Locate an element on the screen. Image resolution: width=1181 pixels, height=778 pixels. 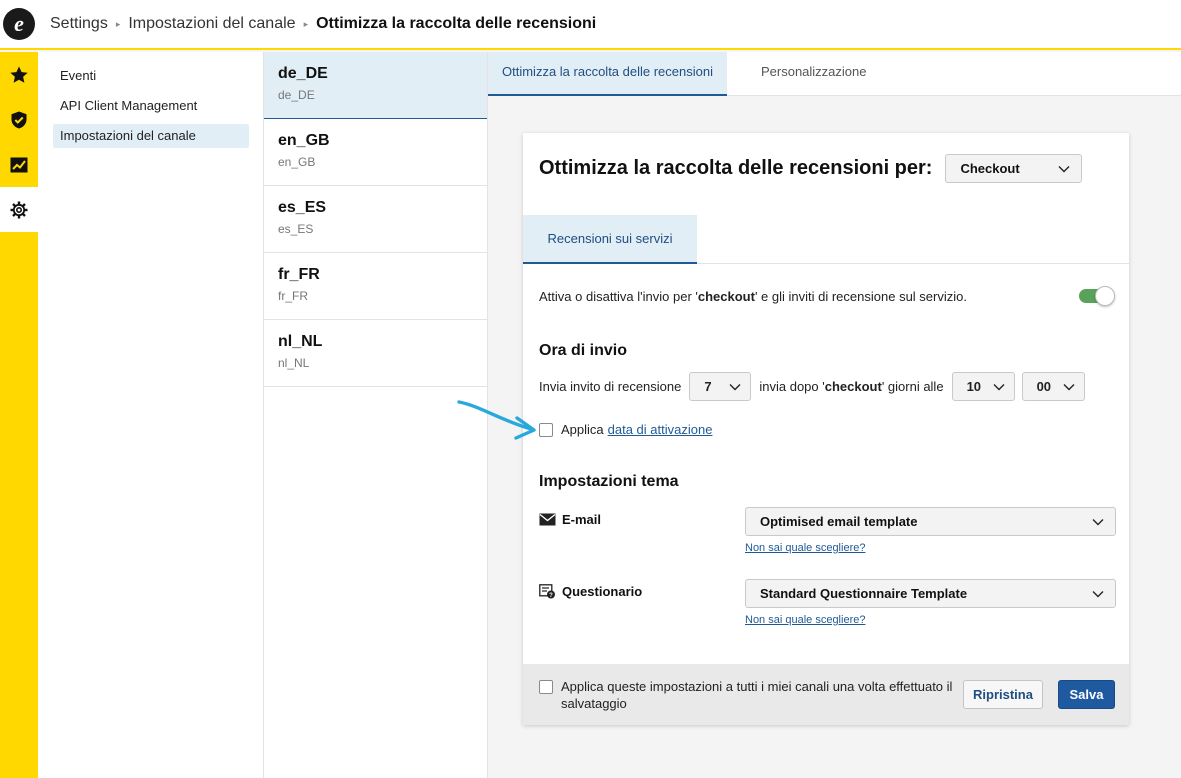
email-template-value: Optimised email template is located at coordinates (839, 521).